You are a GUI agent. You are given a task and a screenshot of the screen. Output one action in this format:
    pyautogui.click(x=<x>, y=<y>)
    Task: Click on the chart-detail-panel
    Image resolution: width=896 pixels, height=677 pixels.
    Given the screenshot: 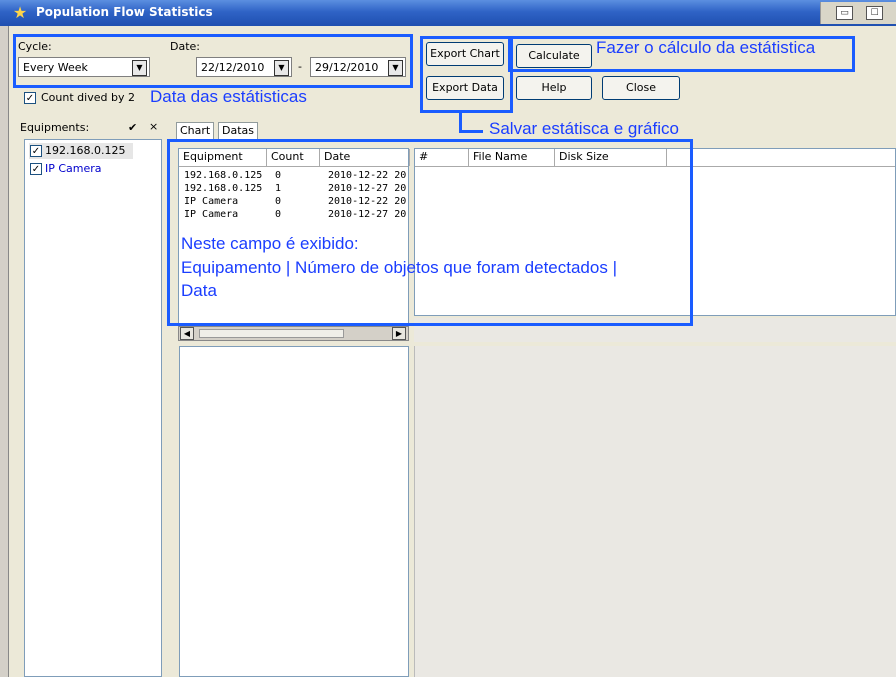 What is the action you would take?
    pyautogui.click(x=294, y=511)
    